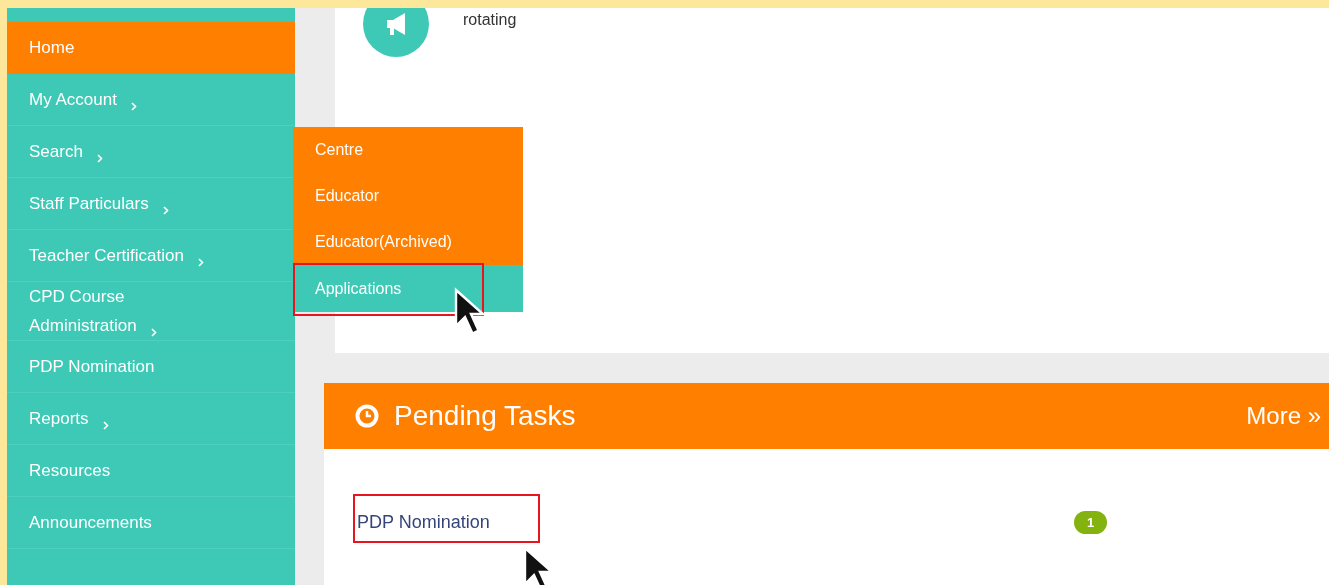  What do you see at coordinates (1091, 522) in the screenshot?
I see `count-badge: 1` at bounding box center [1091, 522].